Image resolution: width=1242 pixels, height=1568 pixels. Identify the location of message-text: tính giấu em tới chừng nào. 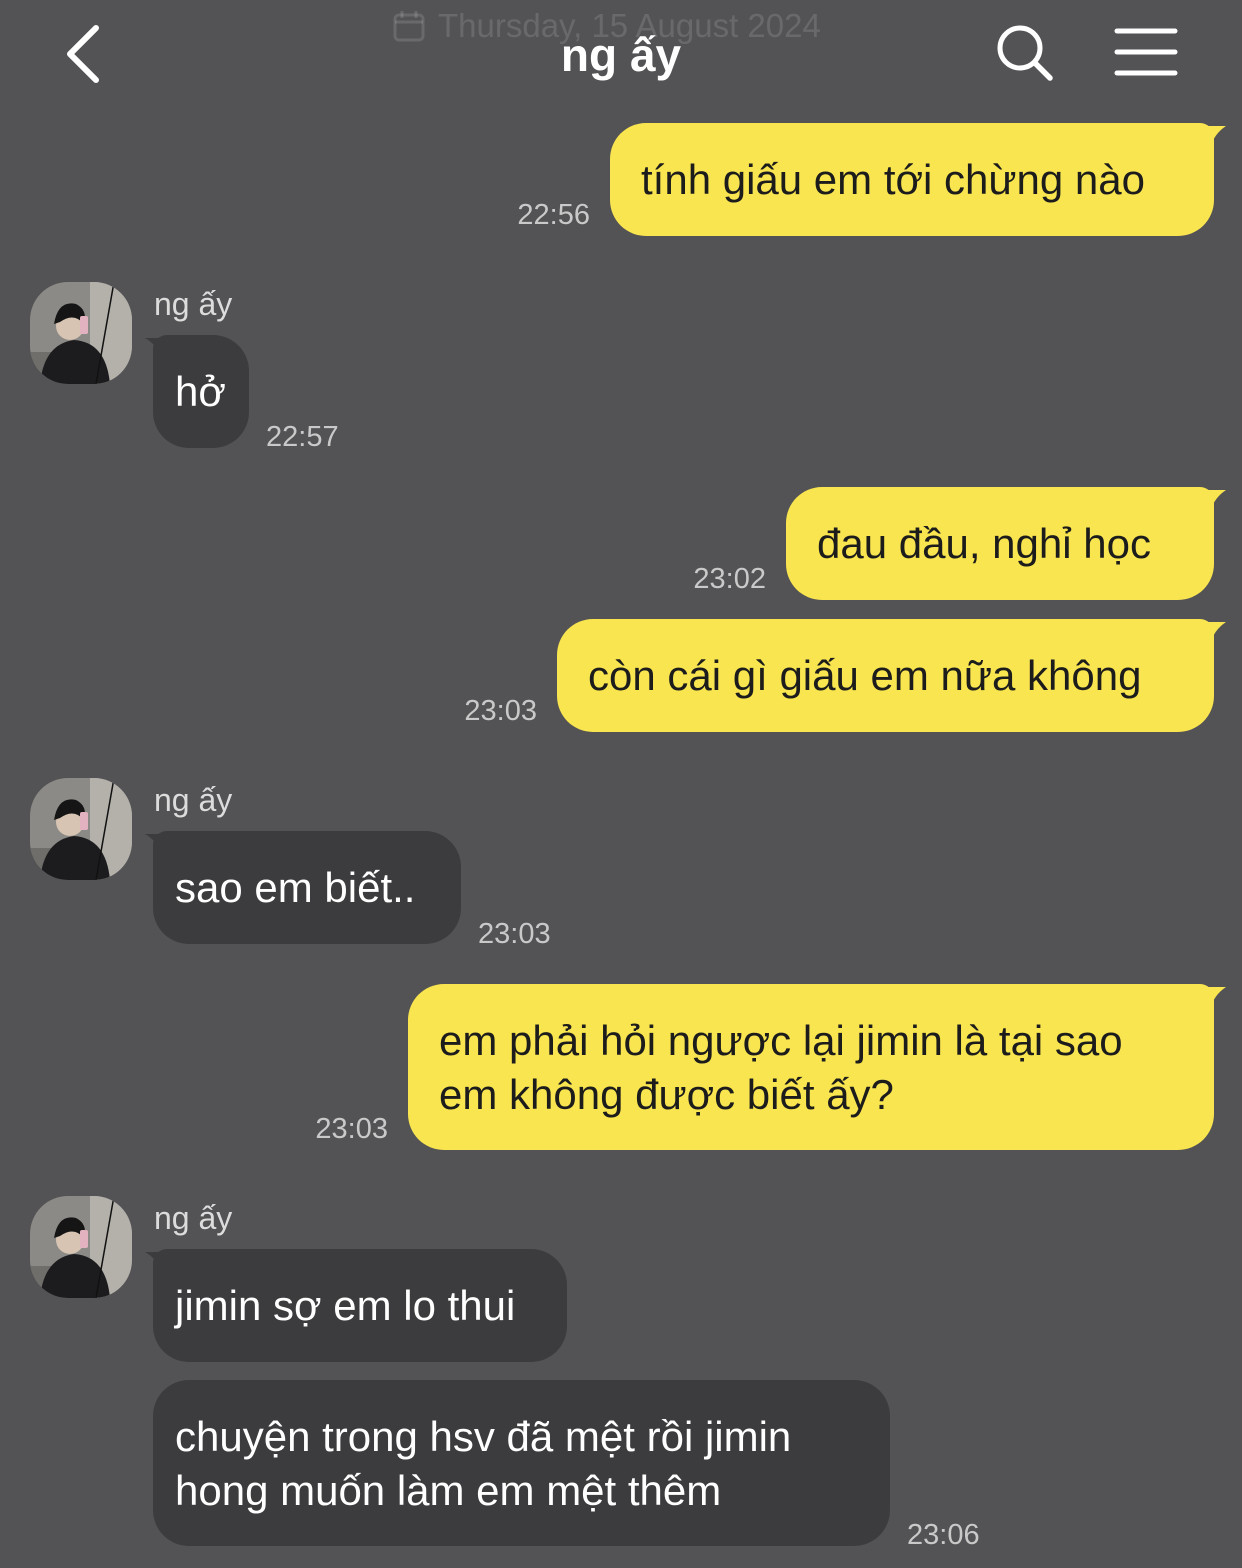
(893, 179).